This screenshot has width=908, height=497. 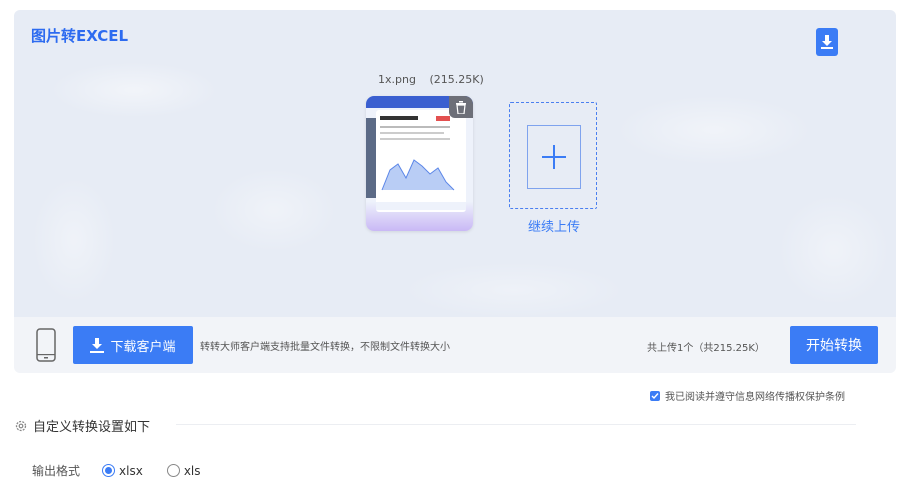 I want to click on phone-icon, so click(x=46, y=347).